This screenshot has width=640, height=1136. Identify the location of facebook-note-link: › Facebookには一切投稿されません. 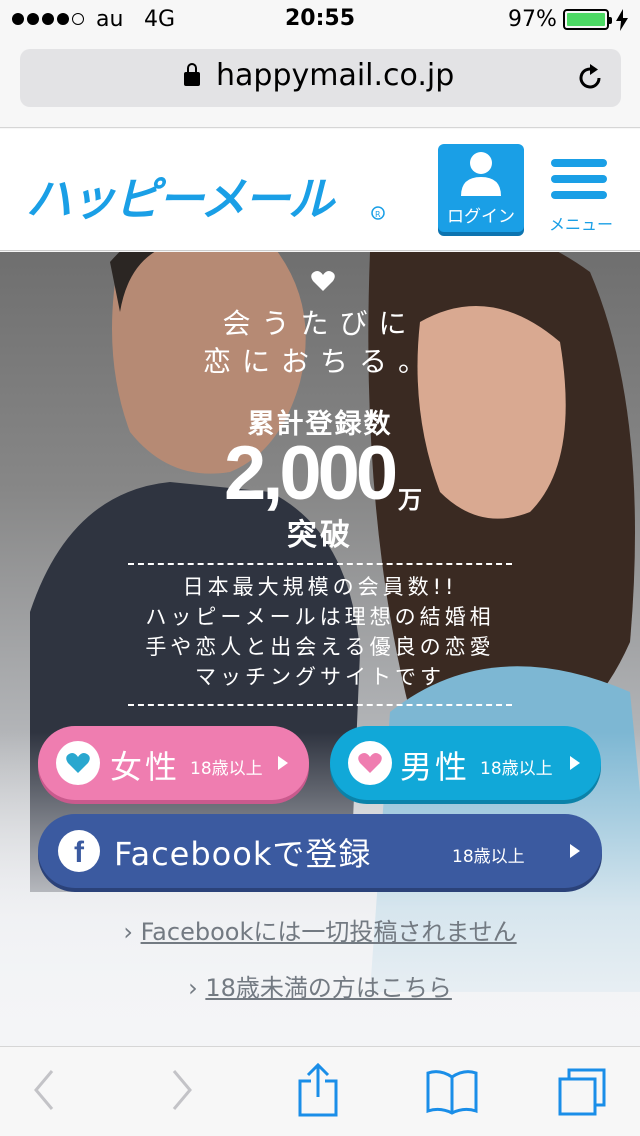
(320, 929).